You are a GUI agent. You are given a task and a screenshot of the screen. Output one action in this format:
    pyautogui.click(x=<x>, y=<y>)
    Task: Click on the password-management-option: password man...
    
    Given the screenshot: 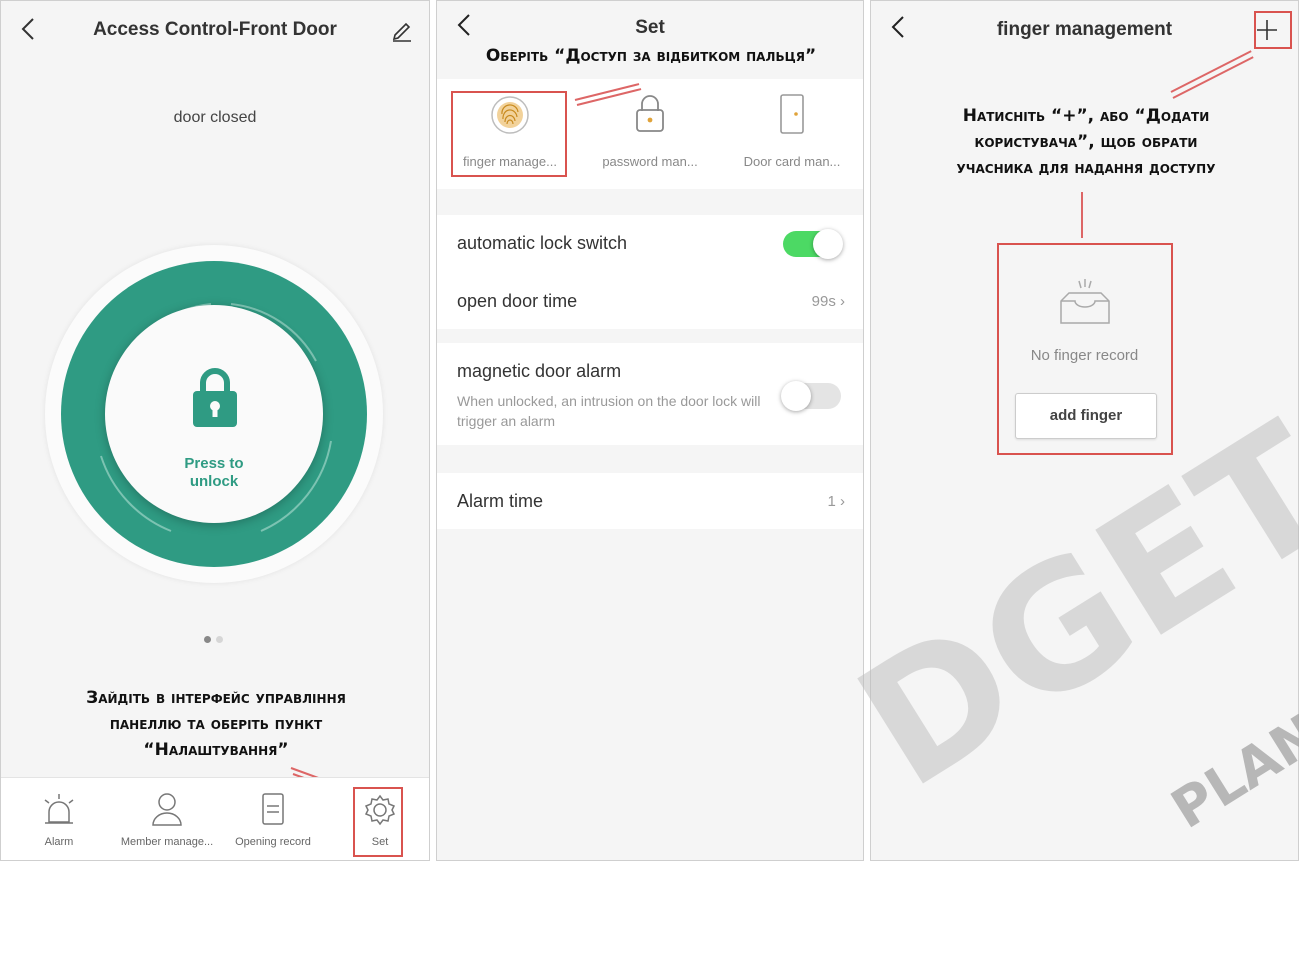 What is the action you would take?
    pyautogui.click(x=650, y=134)
    